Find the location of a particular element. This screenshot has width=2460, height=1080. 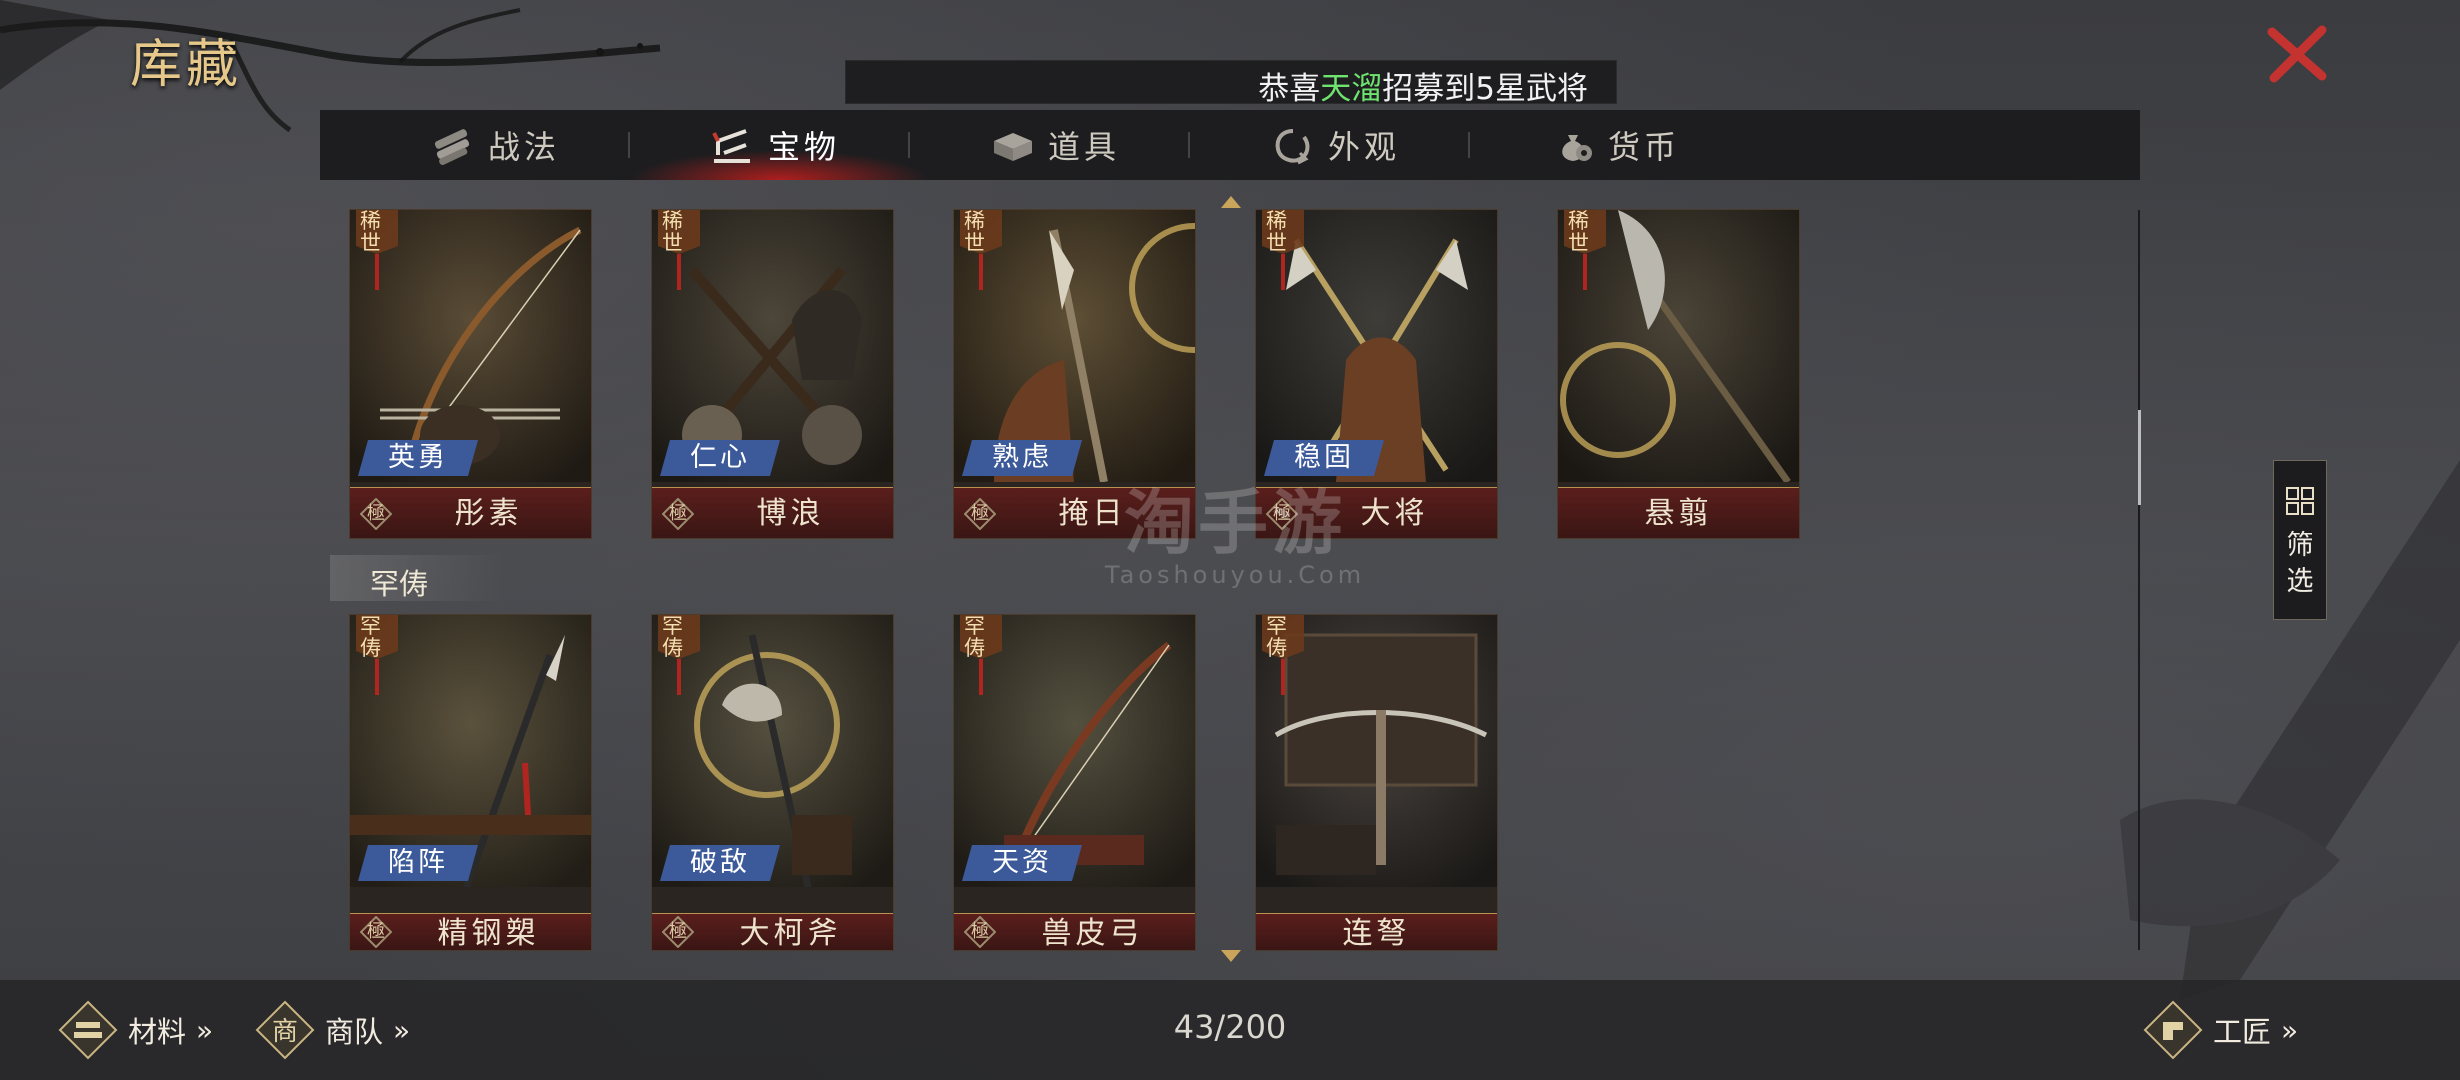

item-name: 彤素 is located at coordinates (488, 513).